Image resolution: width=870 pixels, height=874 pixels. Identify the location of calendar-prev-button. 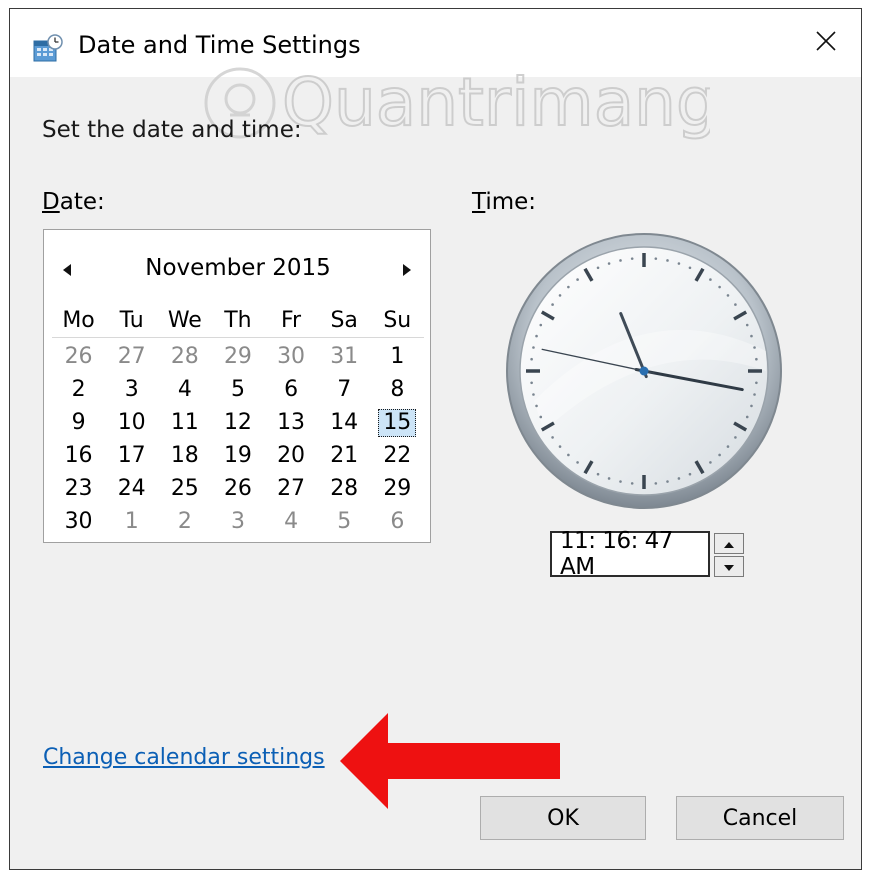
(67, 271).